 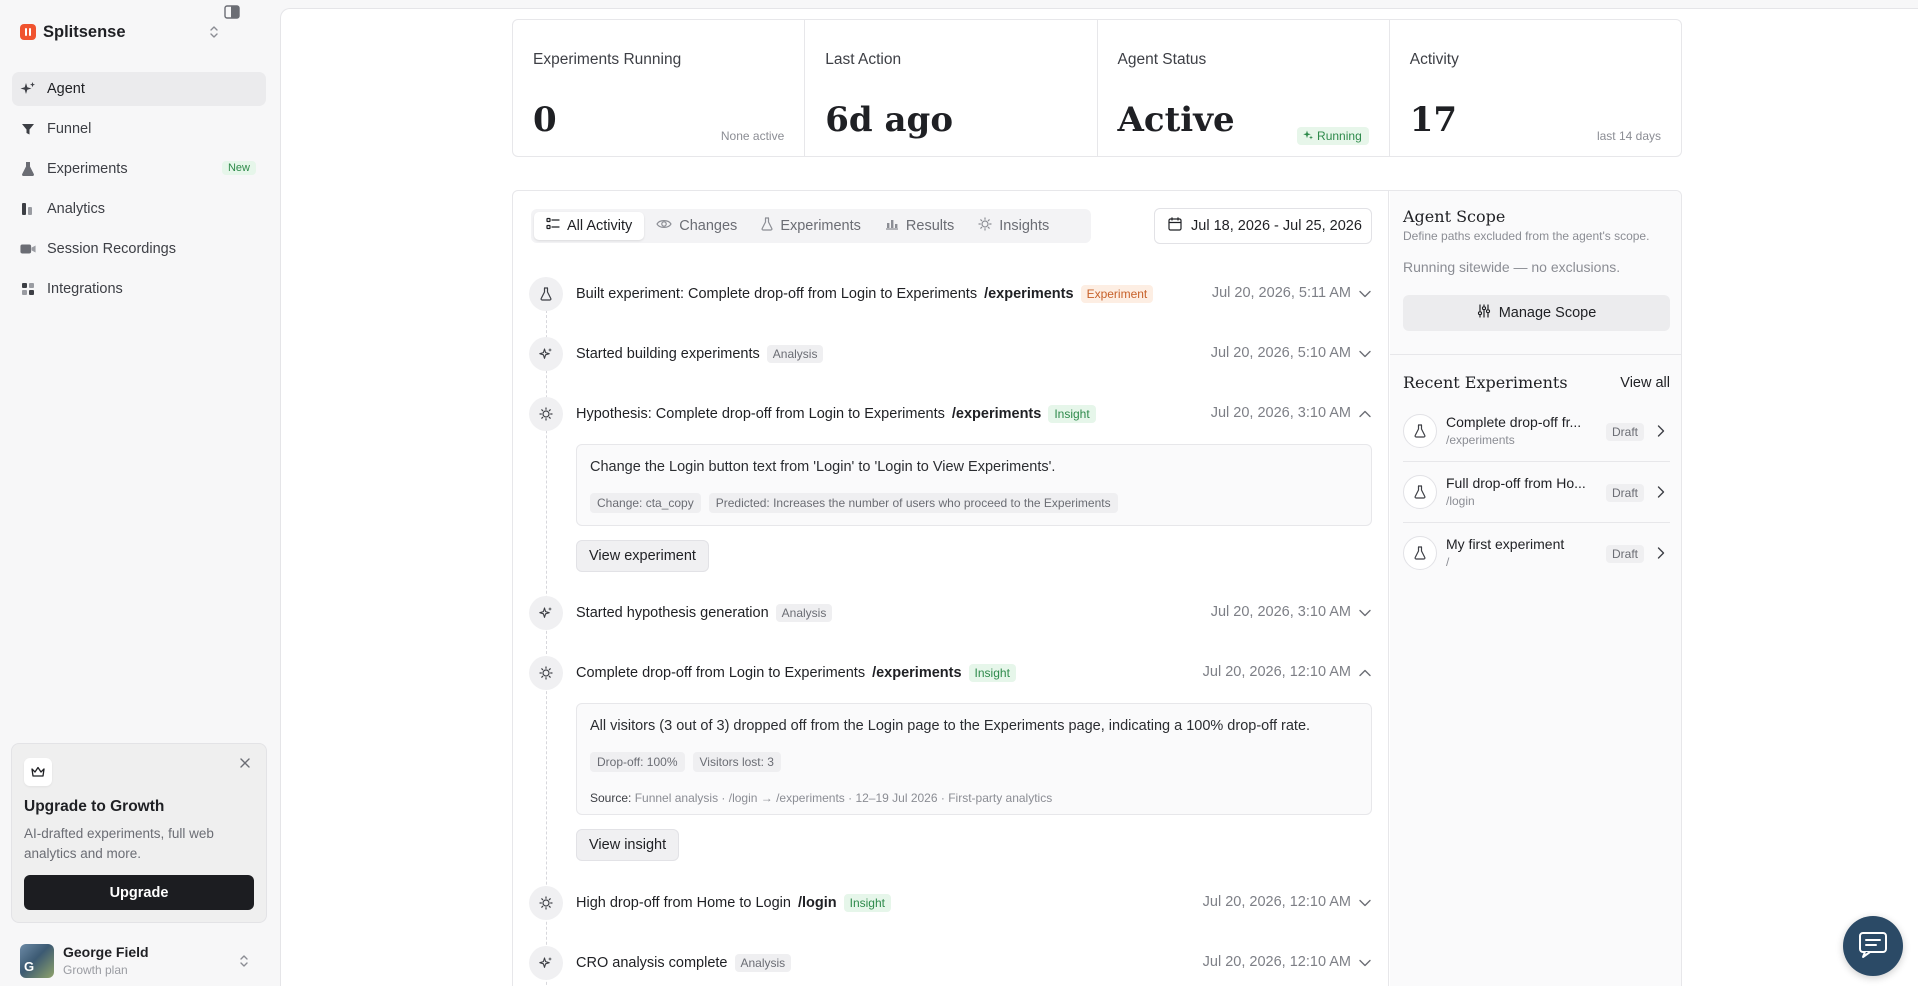 What do you see at coordinates (642, 556) in the screenshot?
I see `view-experiment-button: View experiment` at bounding box center [642, 556].